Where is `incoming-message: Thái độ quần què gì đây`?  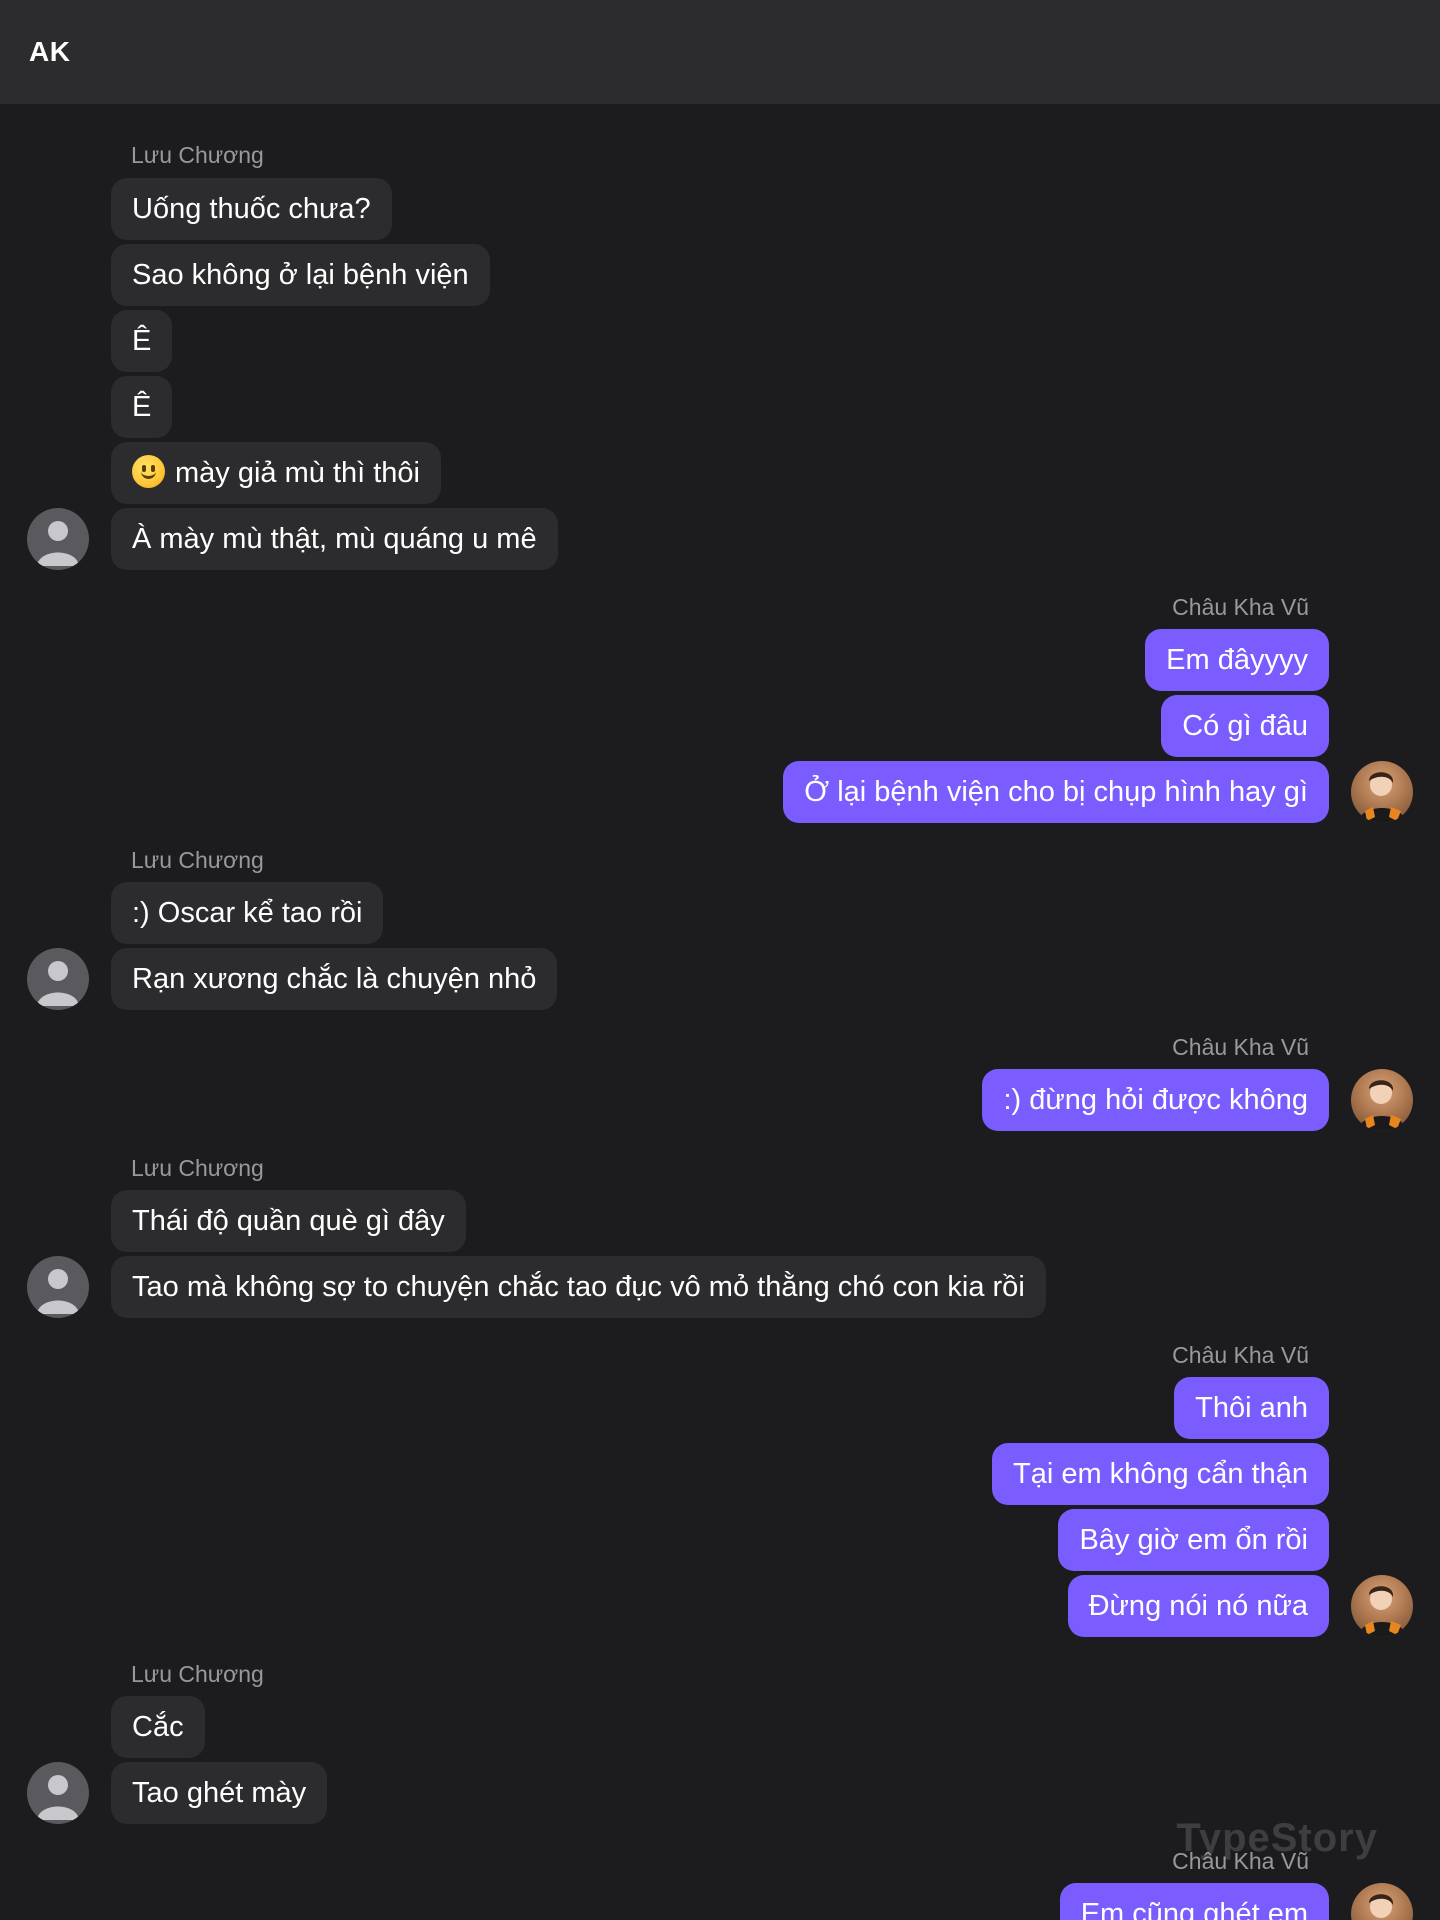
incoming-message: Thái độ quần què gì đây is located at coordinates (288, 1221).